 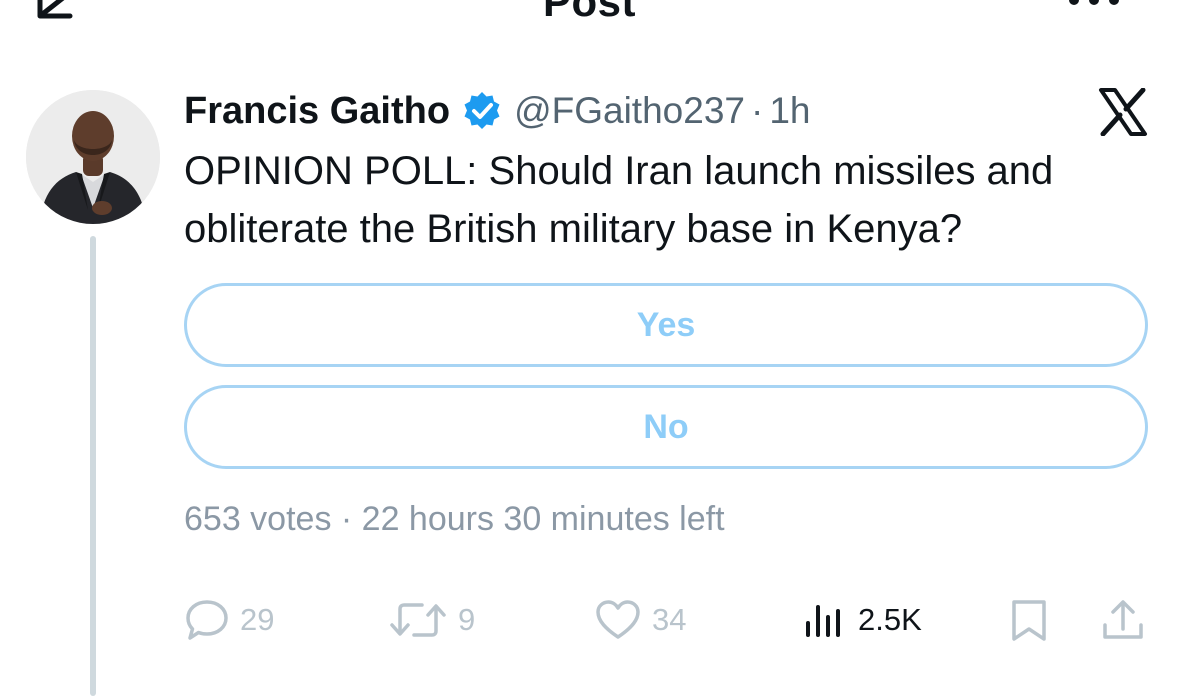 I want to click on author-handle: @FGaitho237, so click(x=629, y=111).